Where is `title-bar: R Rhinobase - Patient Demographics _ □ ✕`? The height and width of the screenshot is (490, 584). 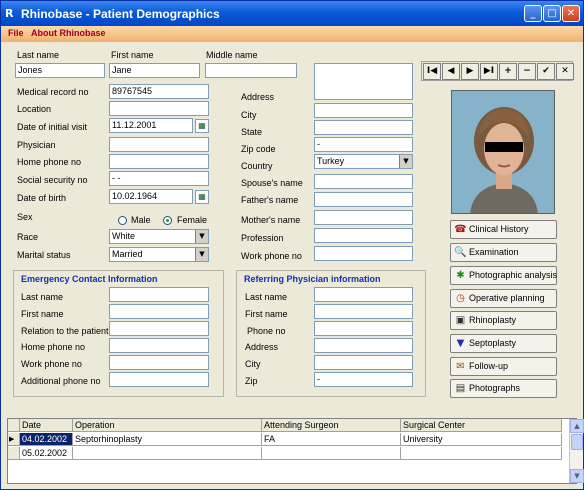 title-bar: R Rhinobase - Patient Demographics _ □ ✕ is located at coordinates (292, 13).